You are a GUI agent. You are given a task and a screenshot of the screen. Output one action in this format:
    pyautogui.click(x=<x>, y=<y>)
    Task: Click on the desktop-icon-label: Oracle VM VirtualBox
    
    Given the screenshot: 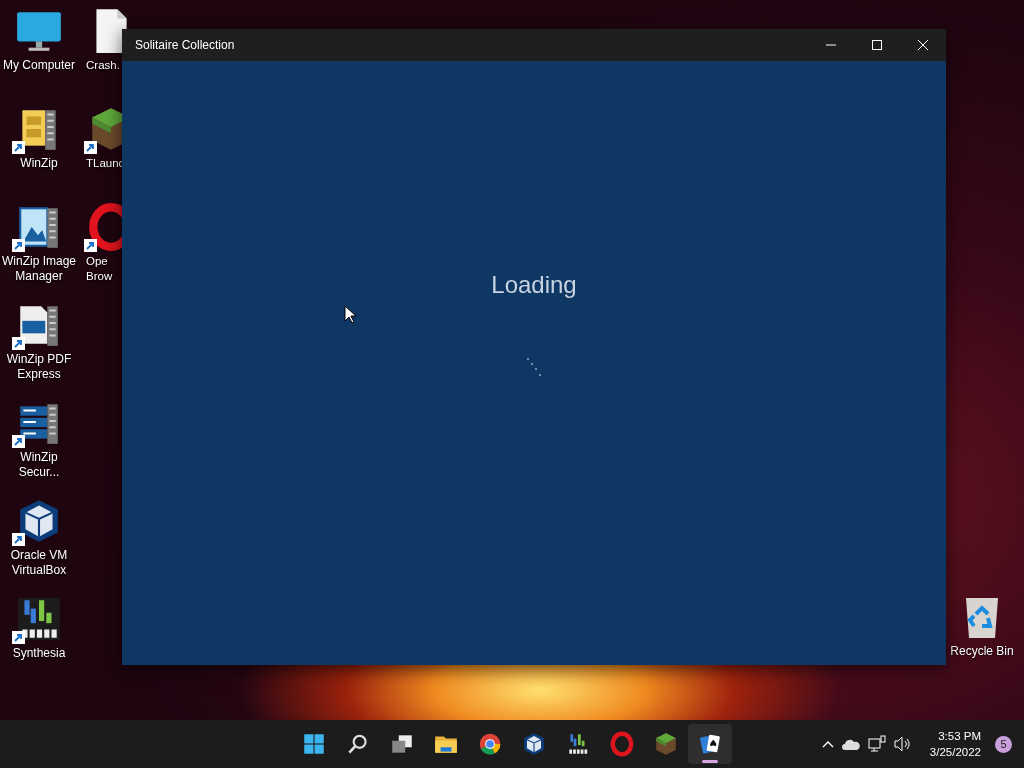 What is the action you would take?
    pyautogui.click(x=39, y=563)
    